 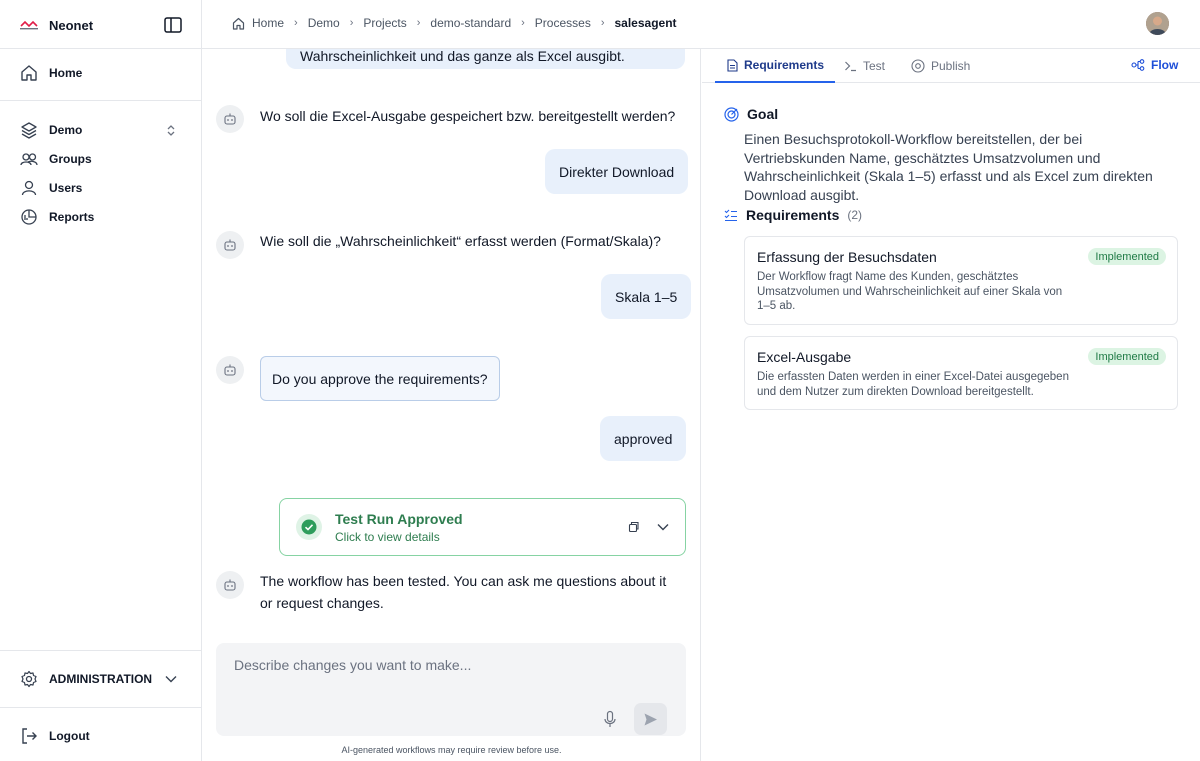 I want to click on tab-test: Test, so click(x=864, y=66).